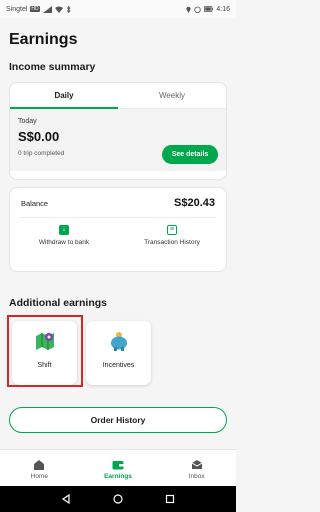 Image resolution: width=320 pixels, height=512 pixels. Describe the element at coordinates (39, 136) in the screenshot. I see `today-amount: S$0.00` at that location.